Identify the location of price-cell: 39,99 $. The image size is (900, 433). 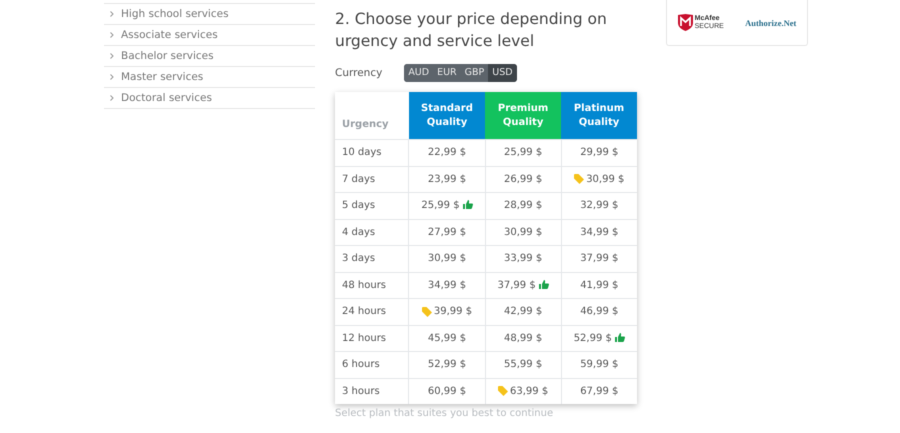
(447, 311).